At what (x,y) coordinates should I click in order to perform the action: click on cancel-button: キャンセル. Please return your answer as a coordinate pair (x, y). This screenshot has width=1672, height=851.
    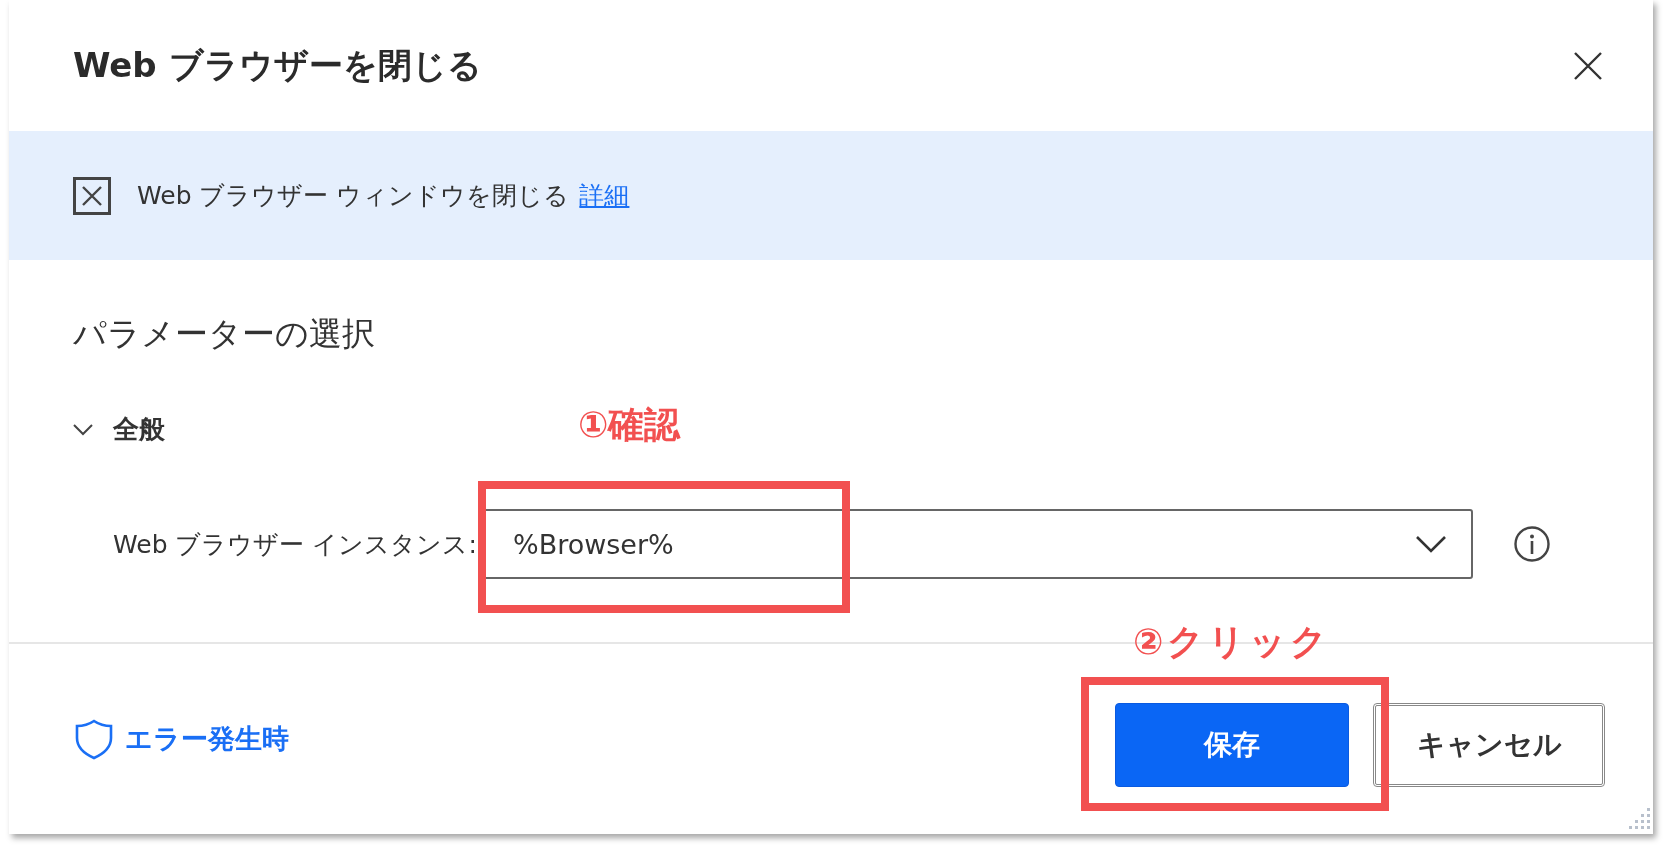
    Looking at the image, I should click on (1489, 745).